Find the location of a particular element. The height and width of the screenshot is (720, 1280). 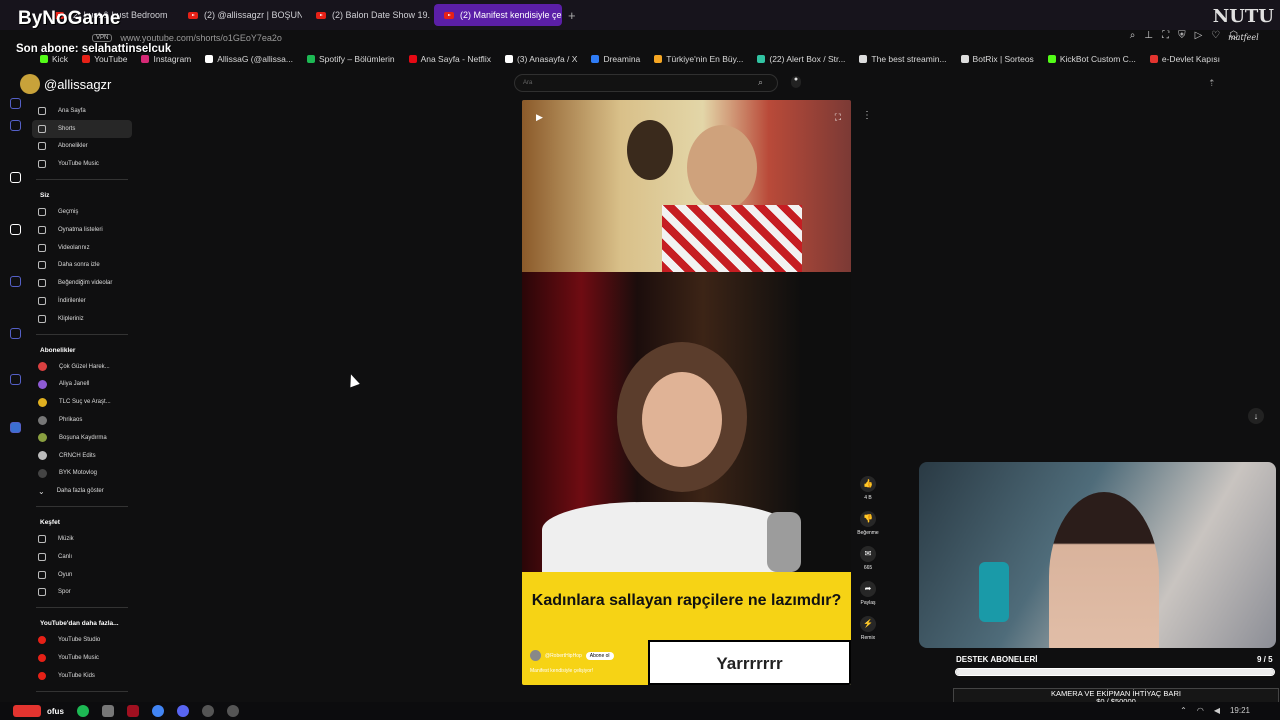

sidebar-item: Müzik is located at coordinates (82, 539).